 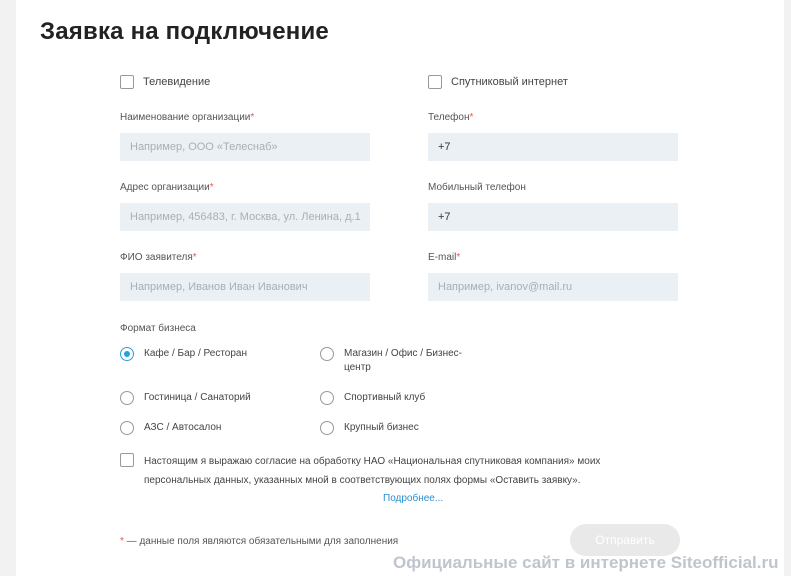 I want to click on checkbox-satellite-internet: Спутниковый интернет, so click(x=498, y=82).